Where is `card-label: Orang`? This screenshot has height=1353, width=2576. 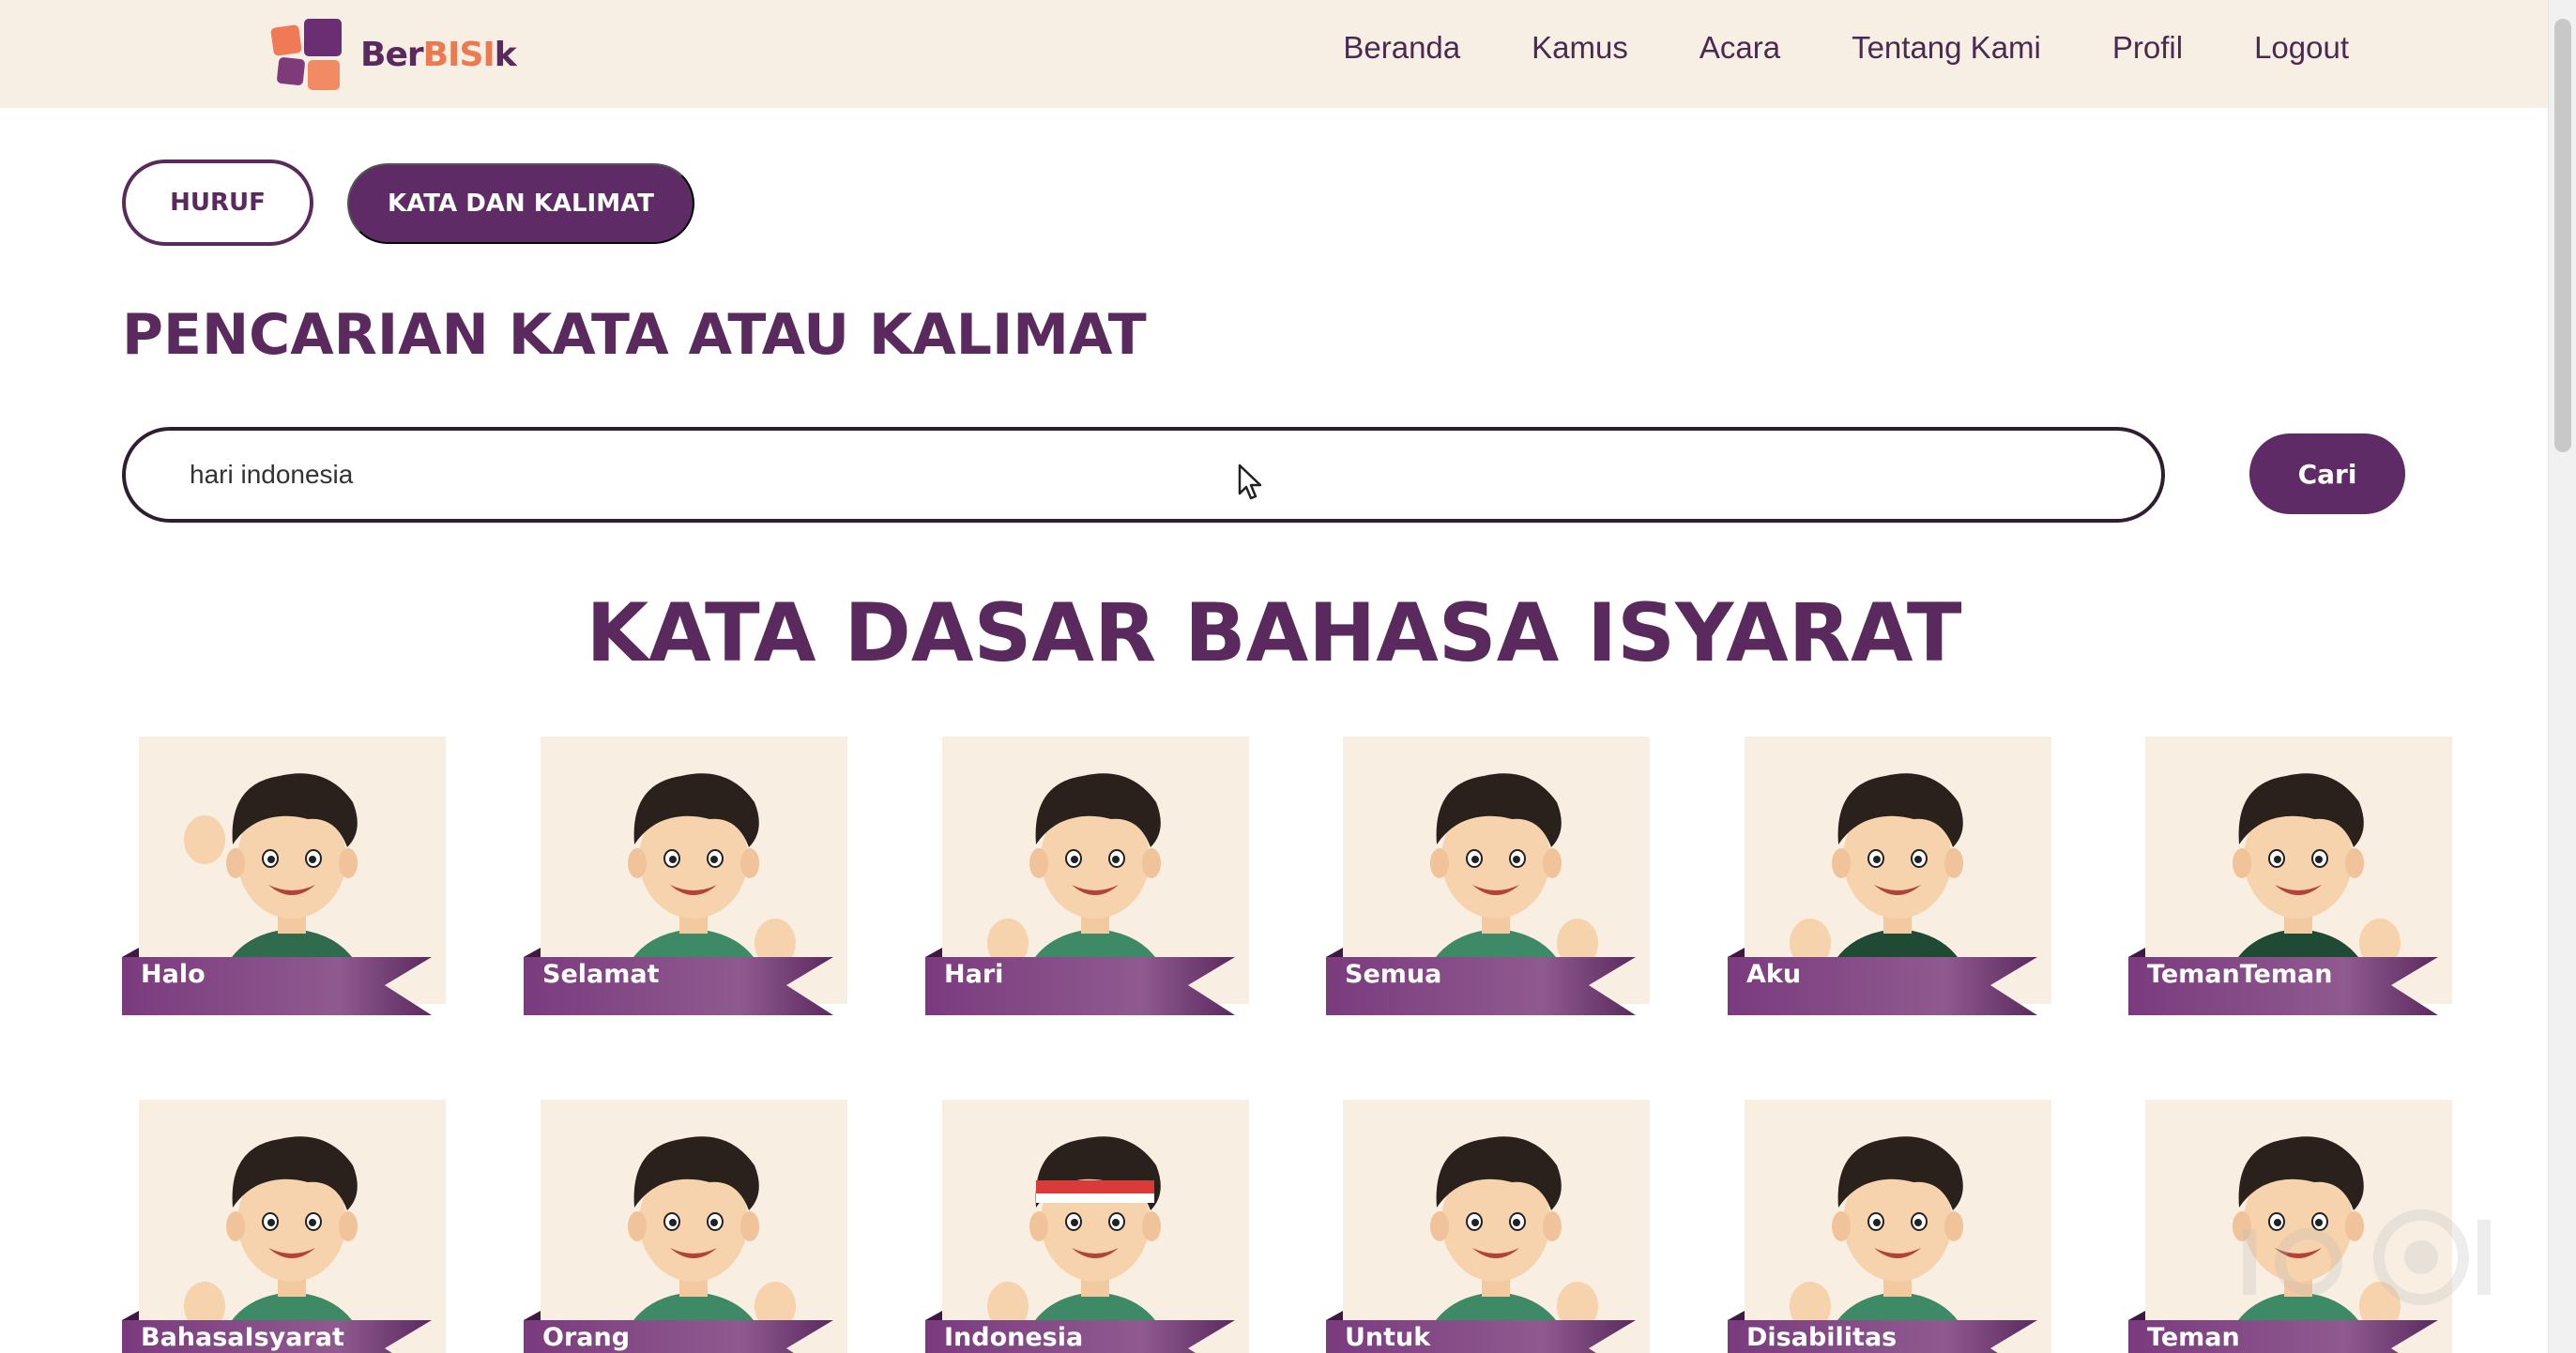 card-label: Orang is located at coordinates (586, 1337).